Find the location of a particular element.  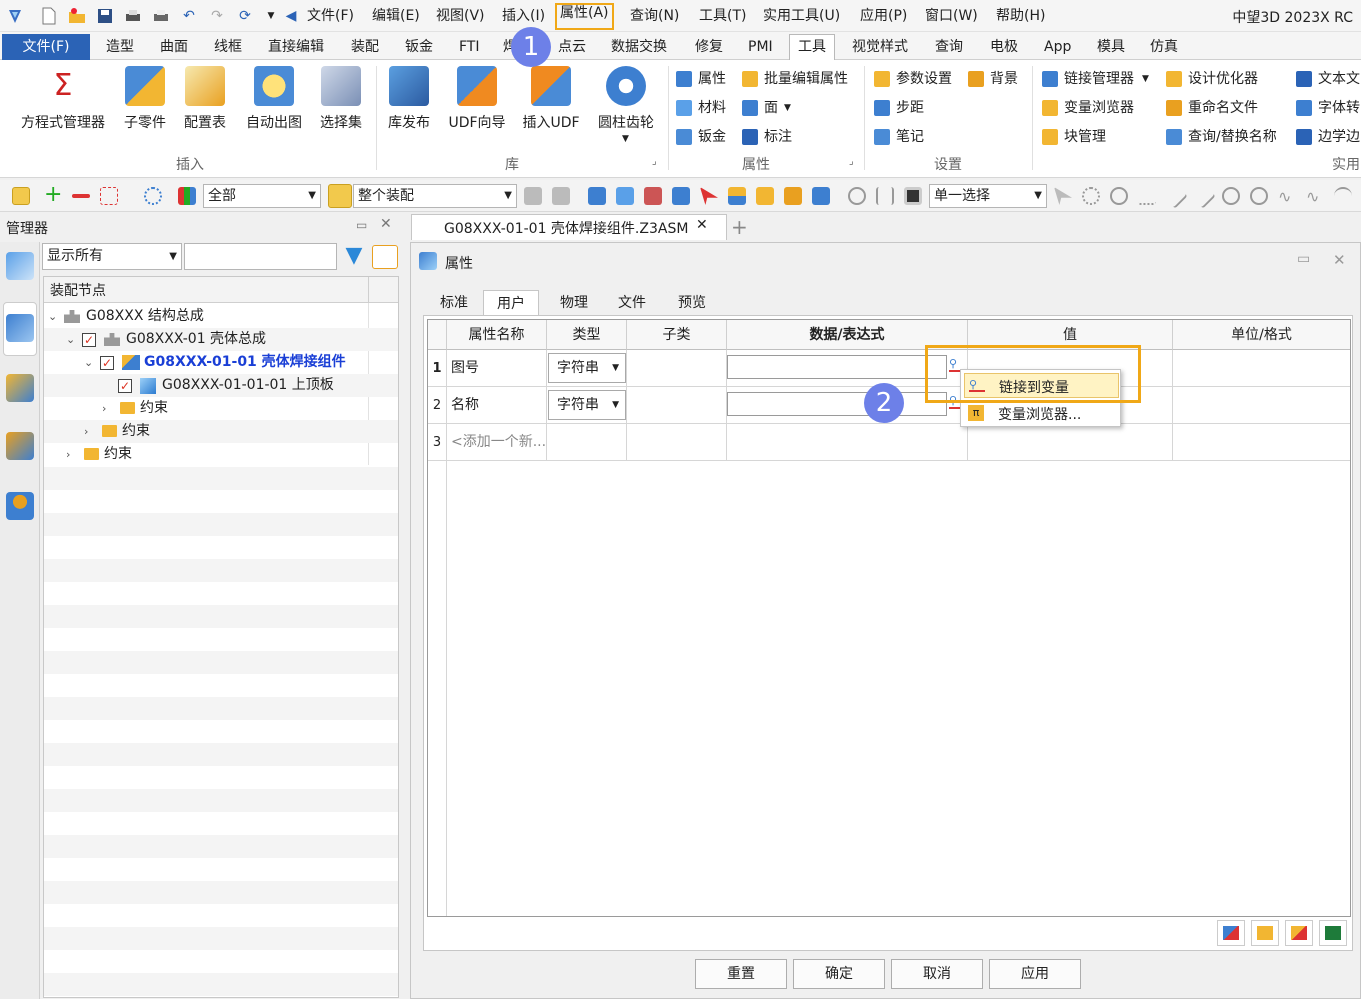

display-filter-combo: 显示所有 ▼ is located at coordinates (112, 256).